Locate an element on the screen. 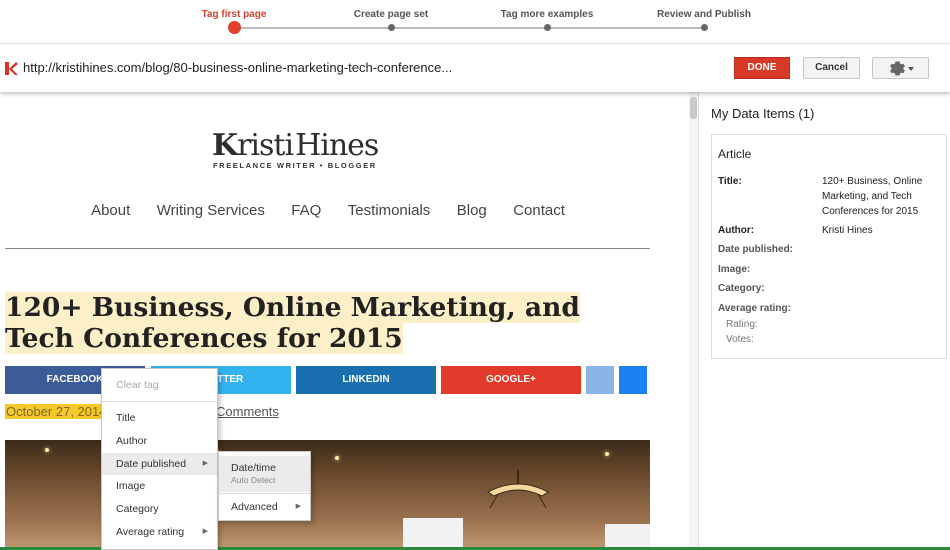 The height and width of the screenshot is (550, 950). submenu-item-date-time: Date/time Auto Detect is located at coordinates (264, 474).